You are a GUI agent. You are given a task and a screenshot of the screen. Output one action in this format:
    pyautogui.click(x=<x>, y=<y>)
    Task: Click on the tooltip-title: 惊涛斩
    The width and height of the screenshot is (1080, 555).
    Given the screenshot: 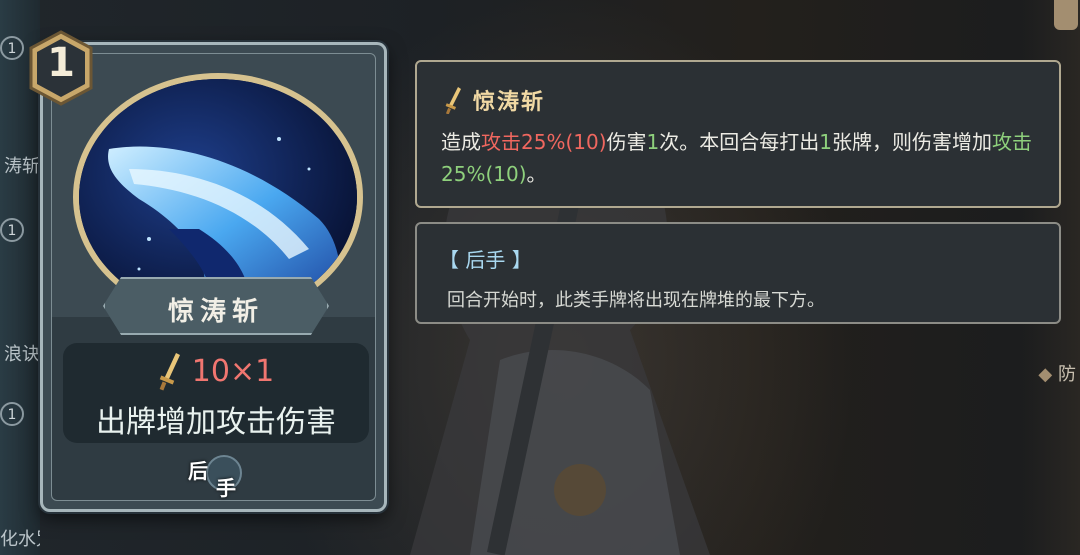 What is the action you would take?
    pyautogui.click(x=509, y=102)
    